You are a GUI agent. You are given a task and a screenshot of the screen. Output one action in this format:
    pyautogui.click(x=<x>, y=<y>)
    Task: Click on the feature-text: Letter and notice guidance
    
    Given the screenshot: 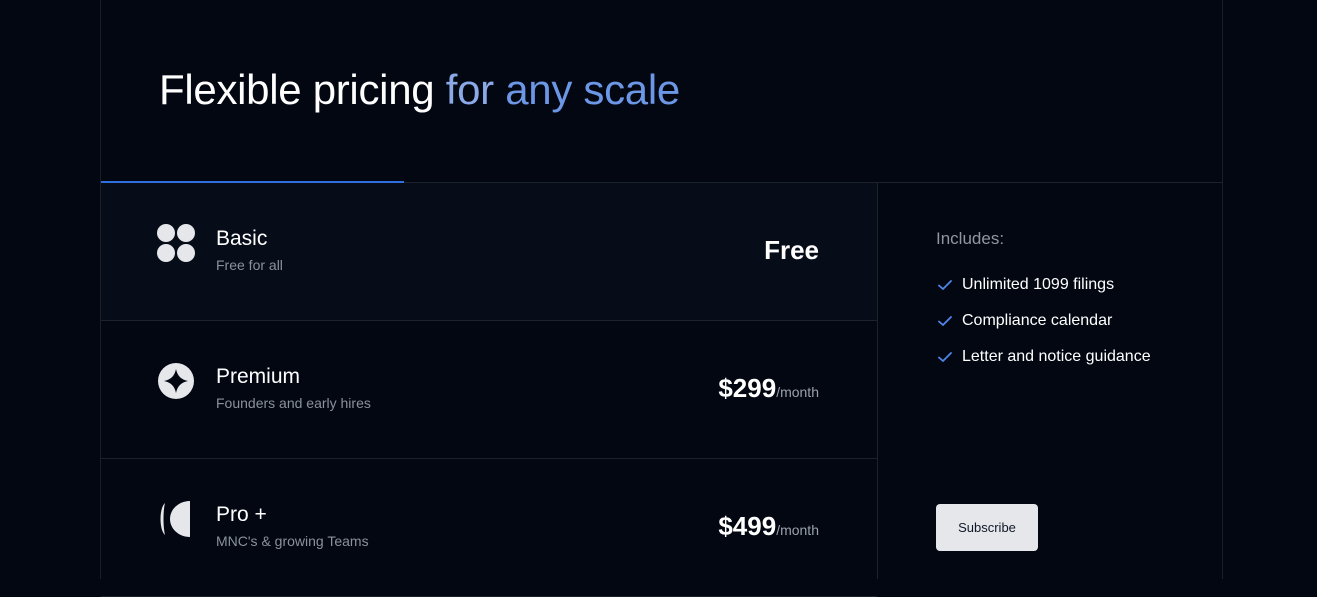 What is the action you would take?
    pyautogui.click(x=1056, y=356)
    